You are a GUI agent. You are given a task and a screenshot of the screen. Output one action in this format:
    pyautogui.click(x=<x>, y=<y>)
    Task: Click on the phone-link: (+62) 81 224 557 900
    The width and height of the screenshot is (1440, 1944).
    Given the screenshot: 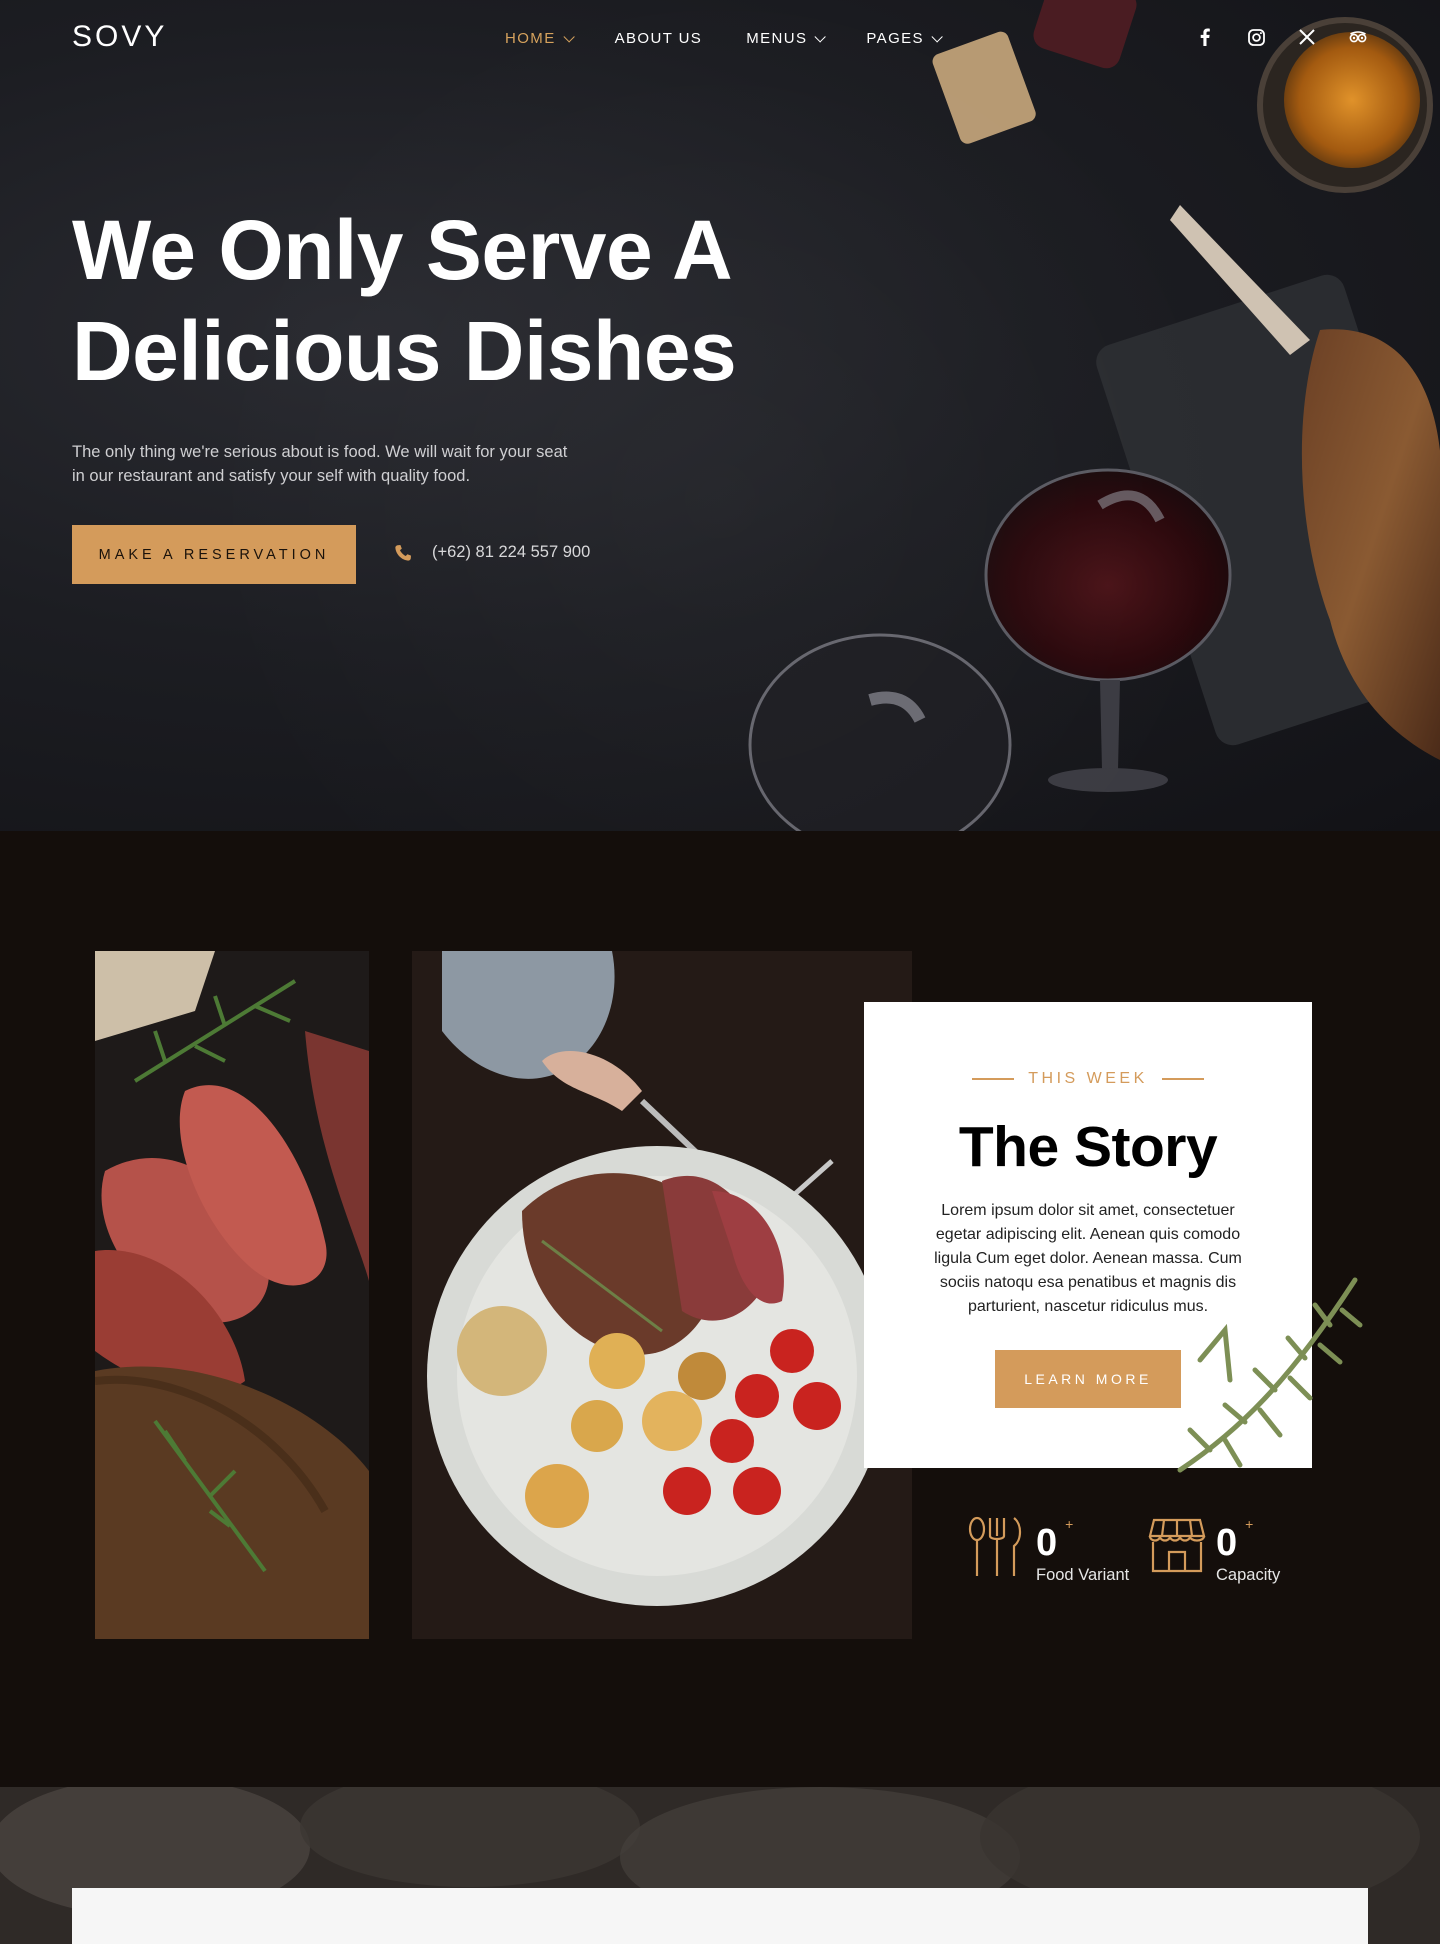 What is the action you would take?
    pyautogui.click(x=492, y=552)
    